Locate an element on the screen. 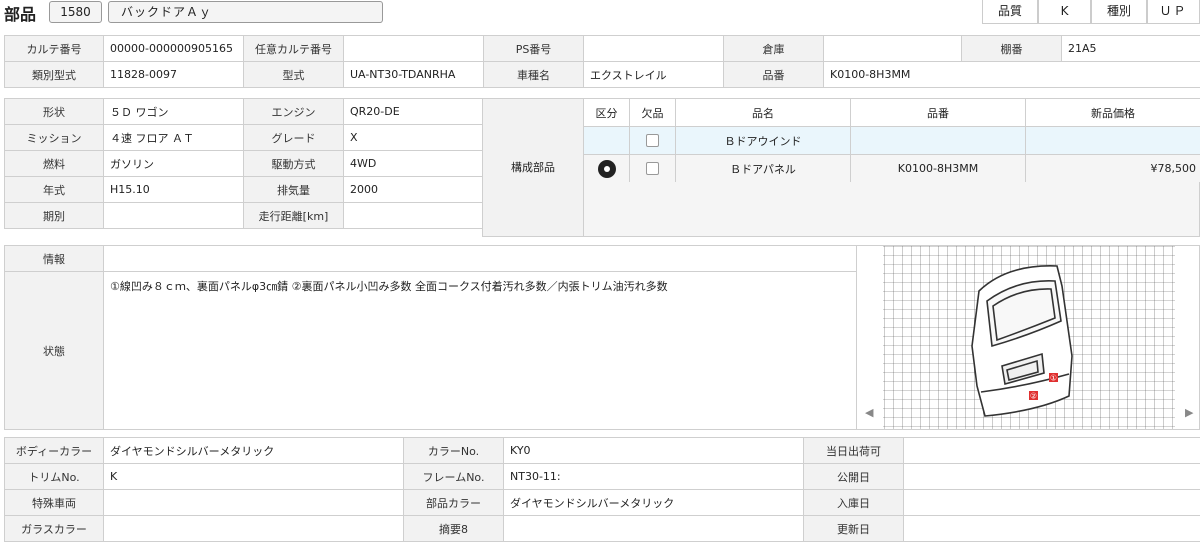 The width and height of the screenshot is (1200, 545). composed-parts-label: 構成部品 is located at coordinates (533, 167).